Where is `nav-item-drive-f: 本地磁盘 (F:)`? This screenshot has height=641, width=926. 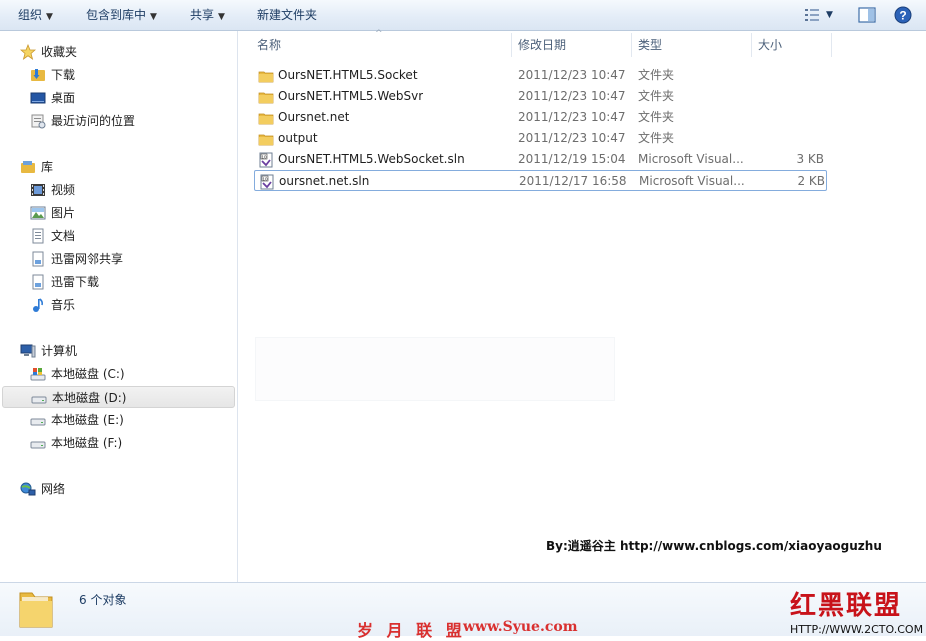 nav-item-drive-f: 本地磁盘 (F:) is located at coordinates (118, 443).